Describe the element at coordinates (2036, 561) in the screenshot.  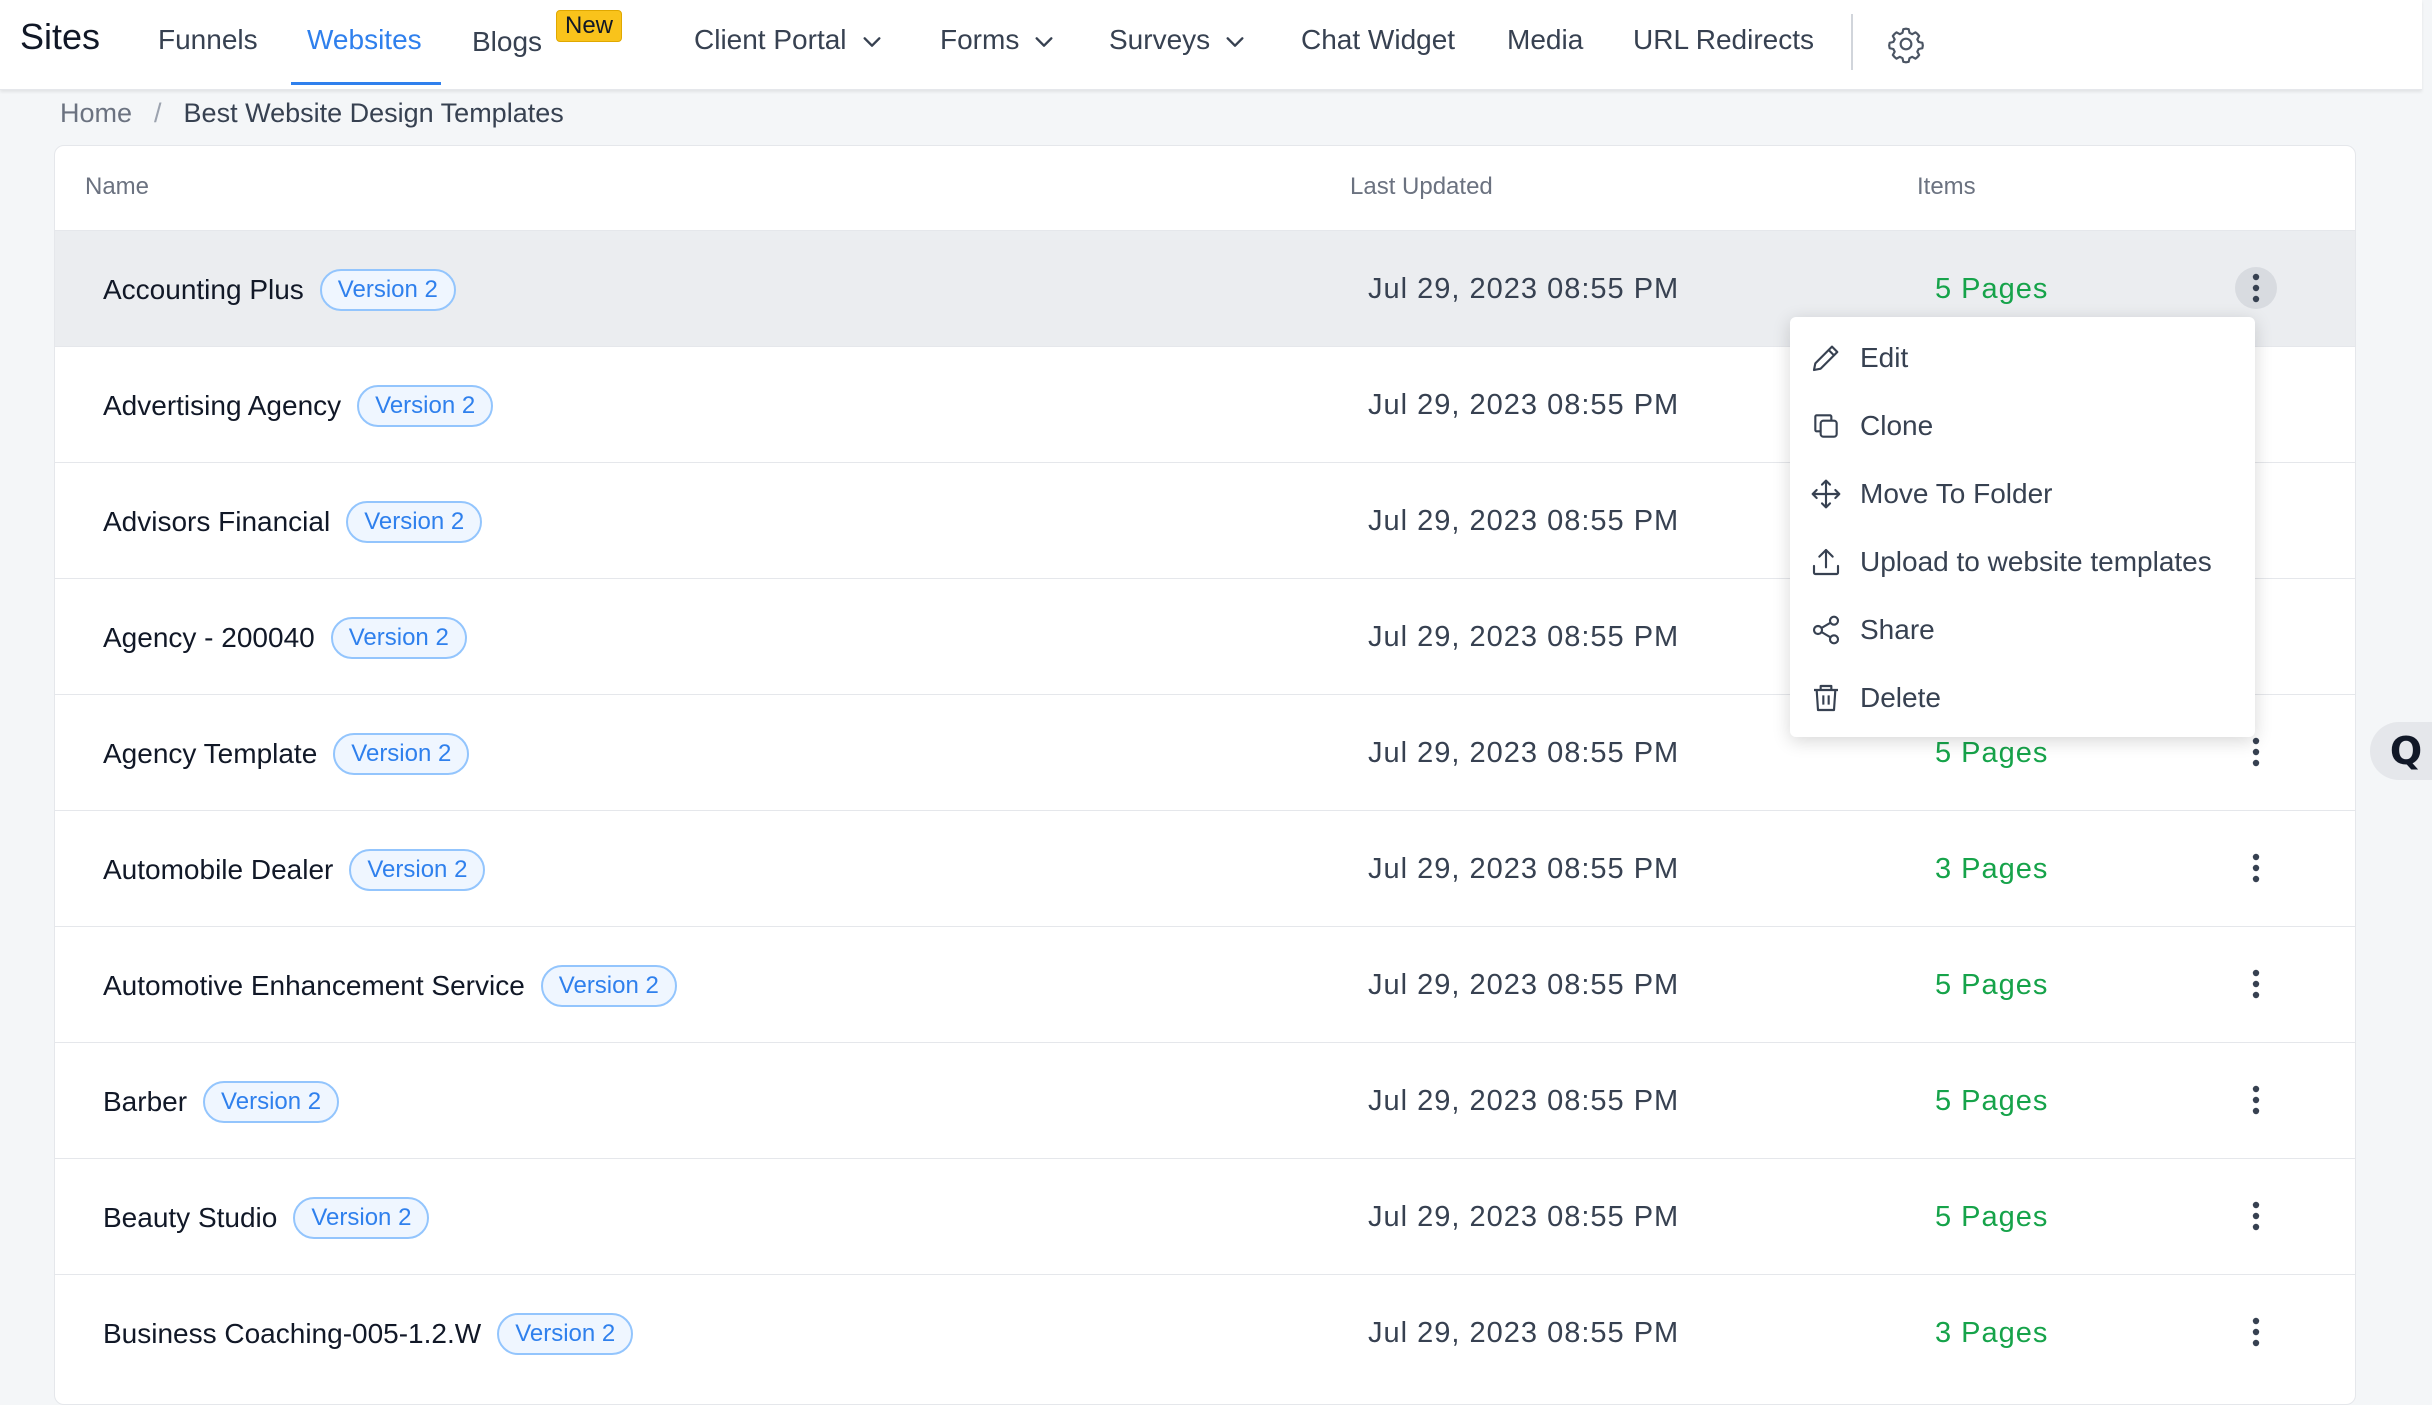
I see `menu-item-label: Upload to website templates` at that location.